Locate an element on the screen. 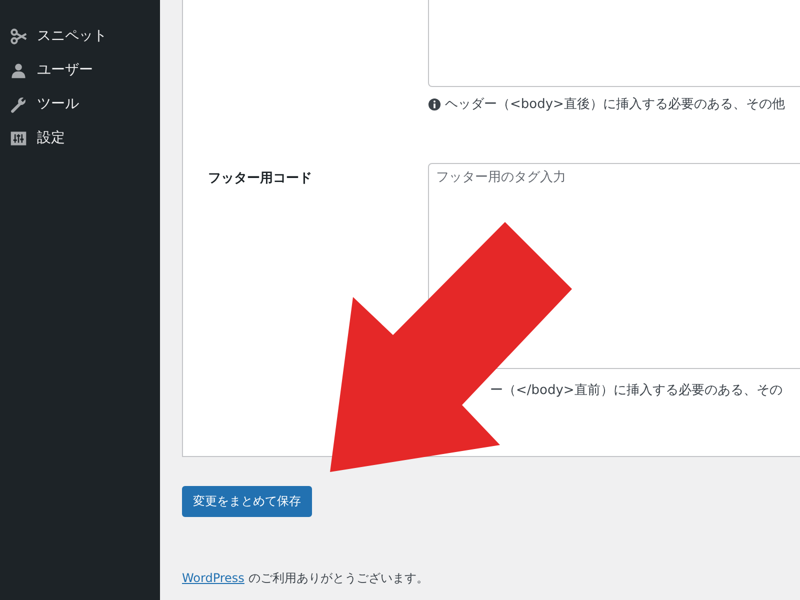 This screenshot has width=800, height=600. scissors-icon is located at coordinates (18, 36).